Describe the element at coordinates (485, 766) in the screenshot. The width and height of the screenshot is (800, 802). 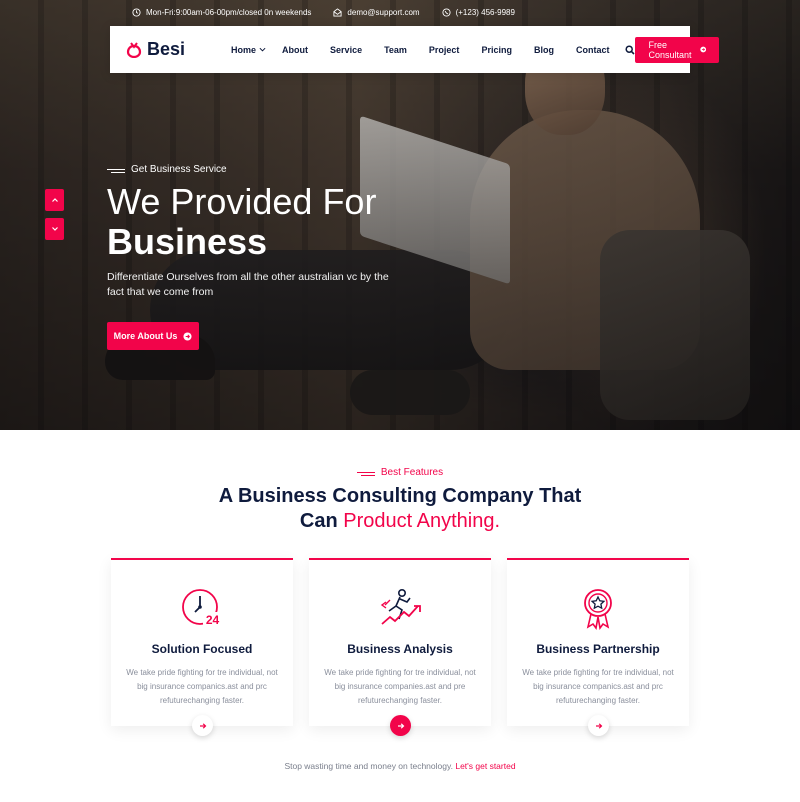
I see `get-started-link: Let's get started` at that location.